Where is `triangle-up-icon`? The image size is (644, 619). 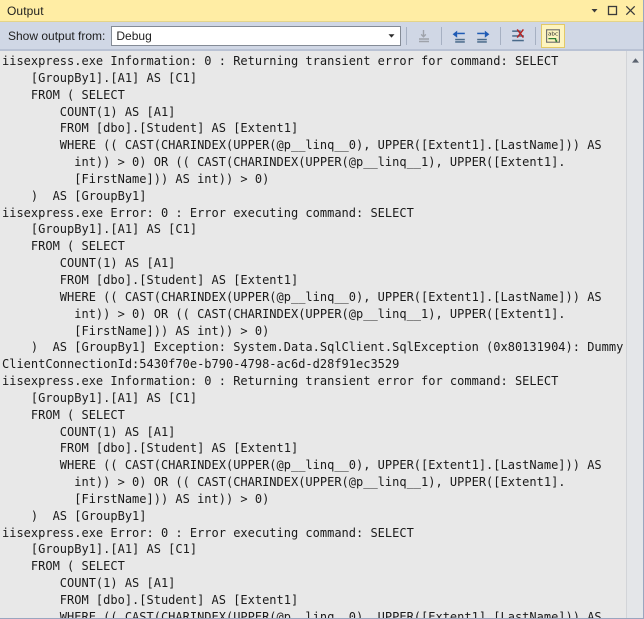
triangle-up-icon is located at coordinates (635, 60).